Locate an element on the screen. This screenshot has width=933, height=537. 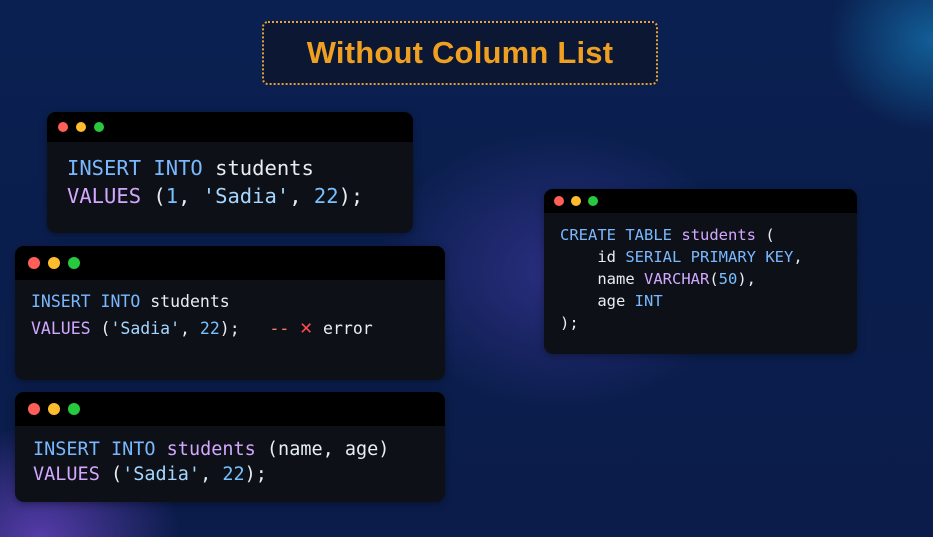
keyword: CREATE is located at coordinates (588, 235).